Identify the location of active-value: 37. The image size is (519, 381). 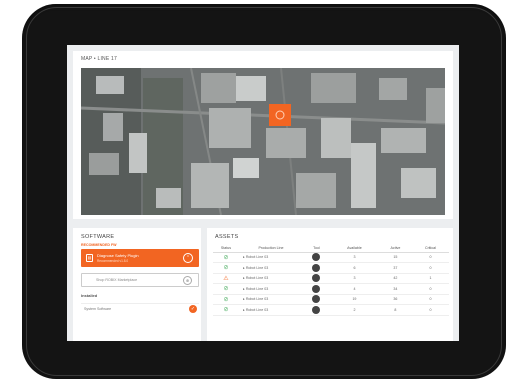
(395, 268).